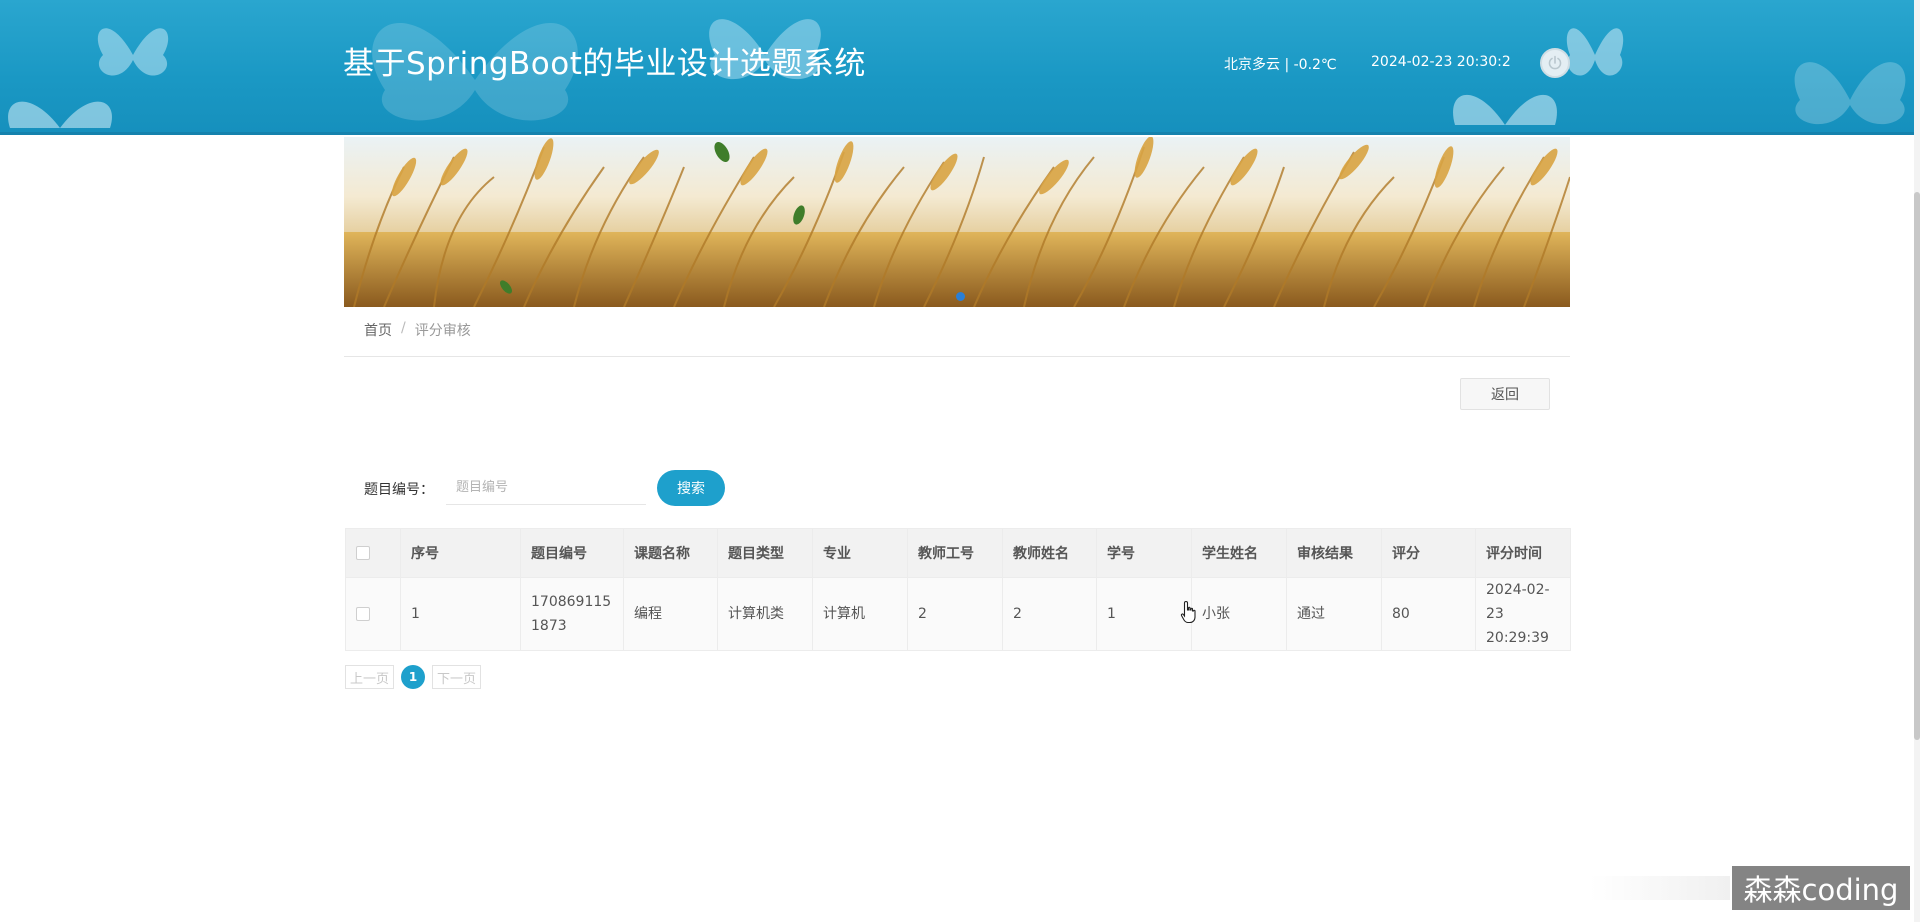 The width and height of the screenshot is (1920, 922). Describe the element at coordinates (572, 553) in the screenshot. I see `column-header: 题目编号` at that location.